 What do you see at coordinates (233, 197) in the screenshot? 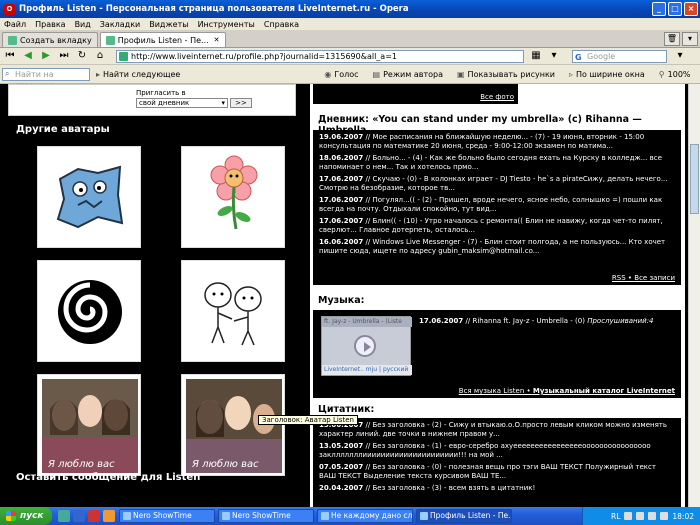
I see `avatar-flower` at bounding box center [233, 197].